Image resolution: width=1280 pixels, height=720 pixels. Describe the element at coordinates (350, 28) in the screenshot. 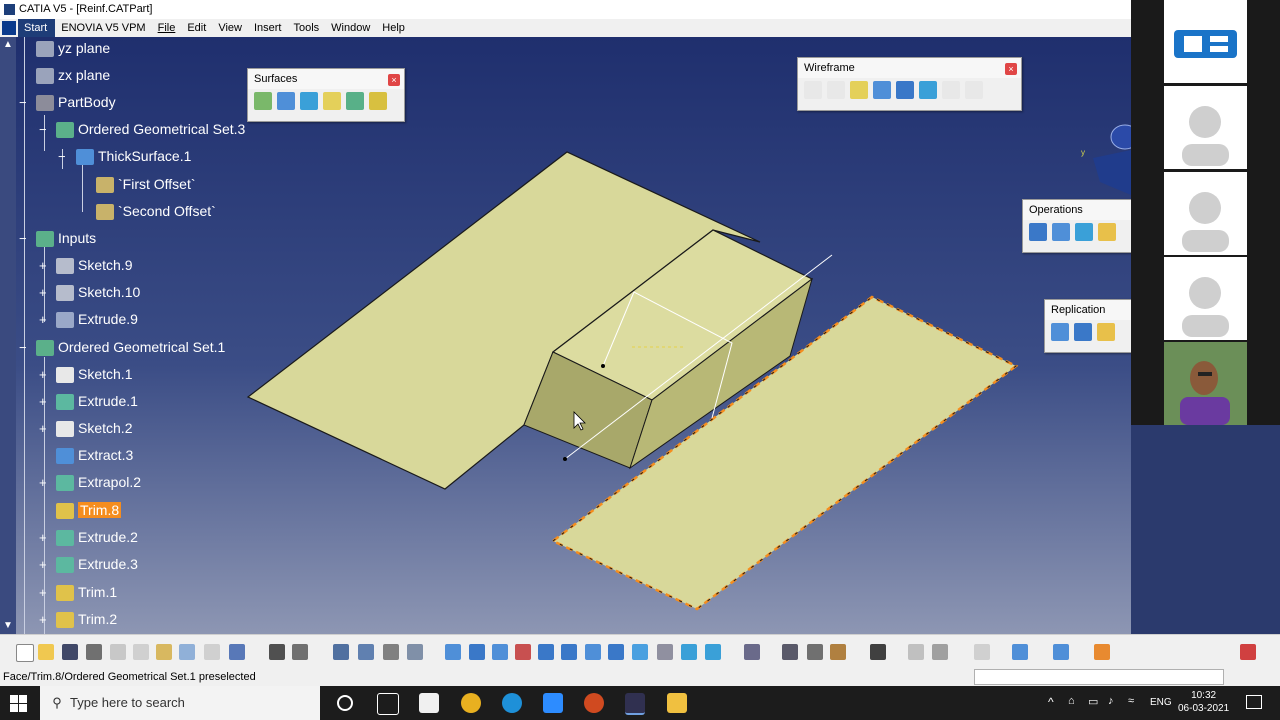

I see `menu-window: Window` at that location.